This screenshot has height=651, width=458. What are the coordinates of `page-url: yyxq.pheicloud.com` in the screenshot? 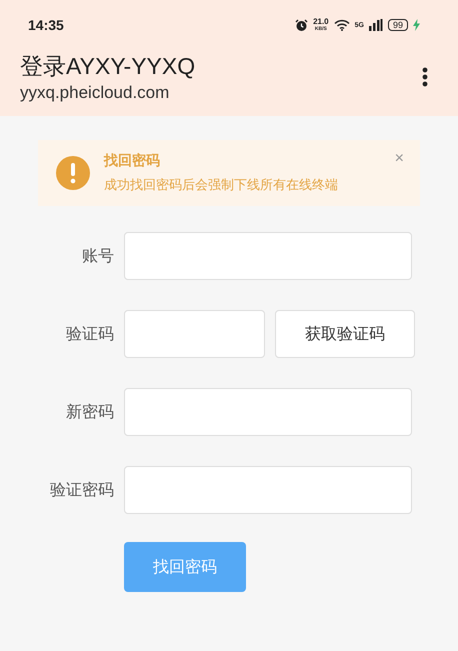 It's located at (95, 93).